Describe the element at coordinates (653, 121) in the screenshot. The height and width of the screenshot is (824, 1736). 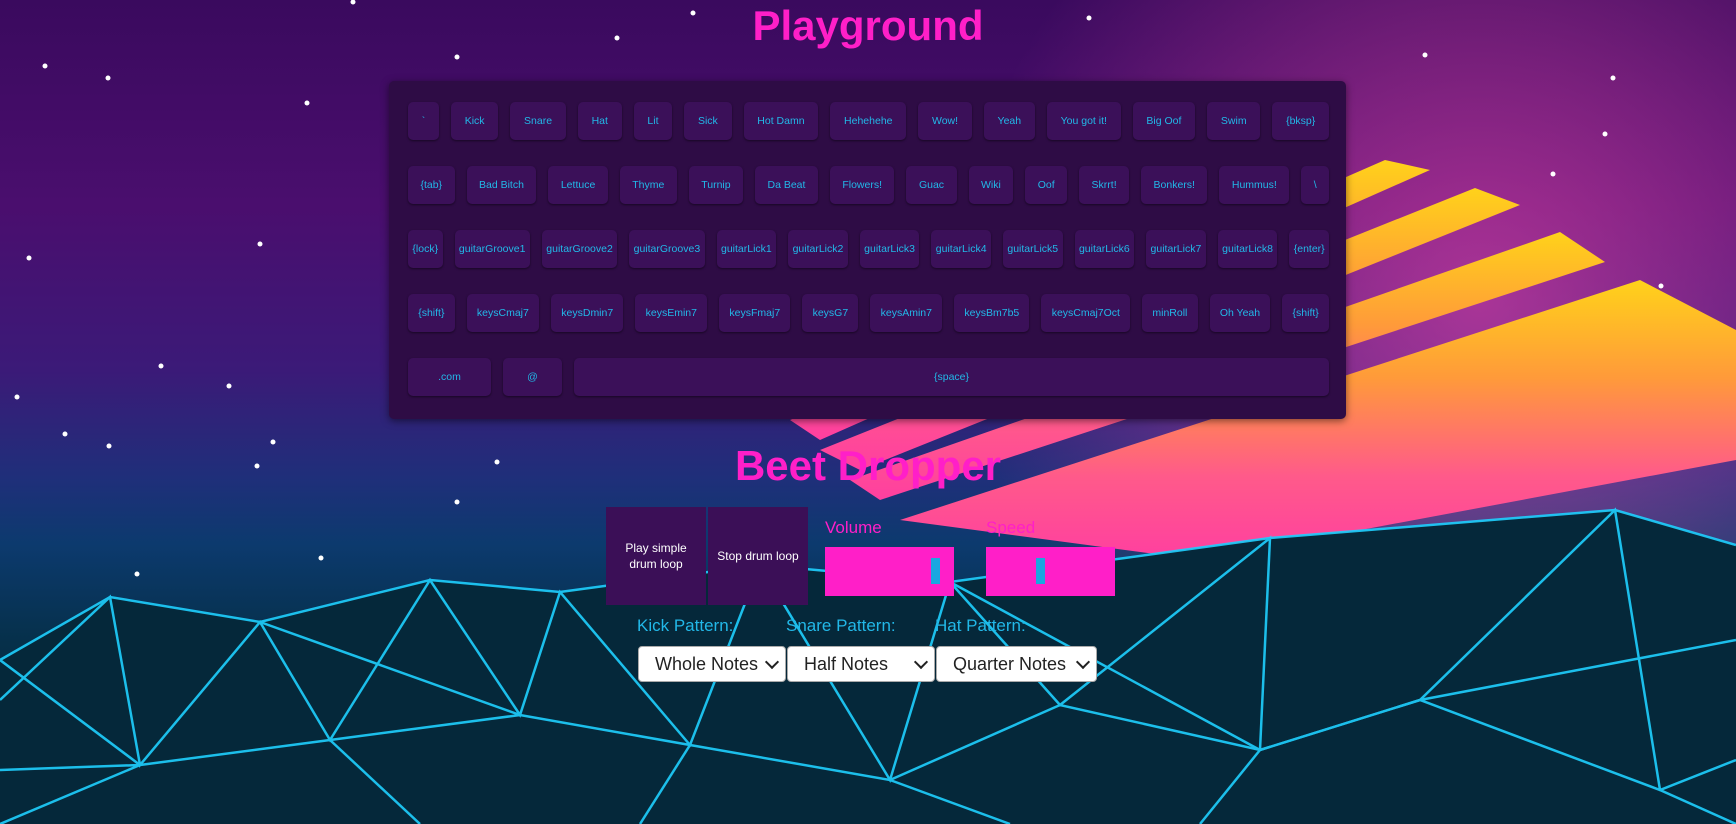
I see `key-lit: Lit` at that location.